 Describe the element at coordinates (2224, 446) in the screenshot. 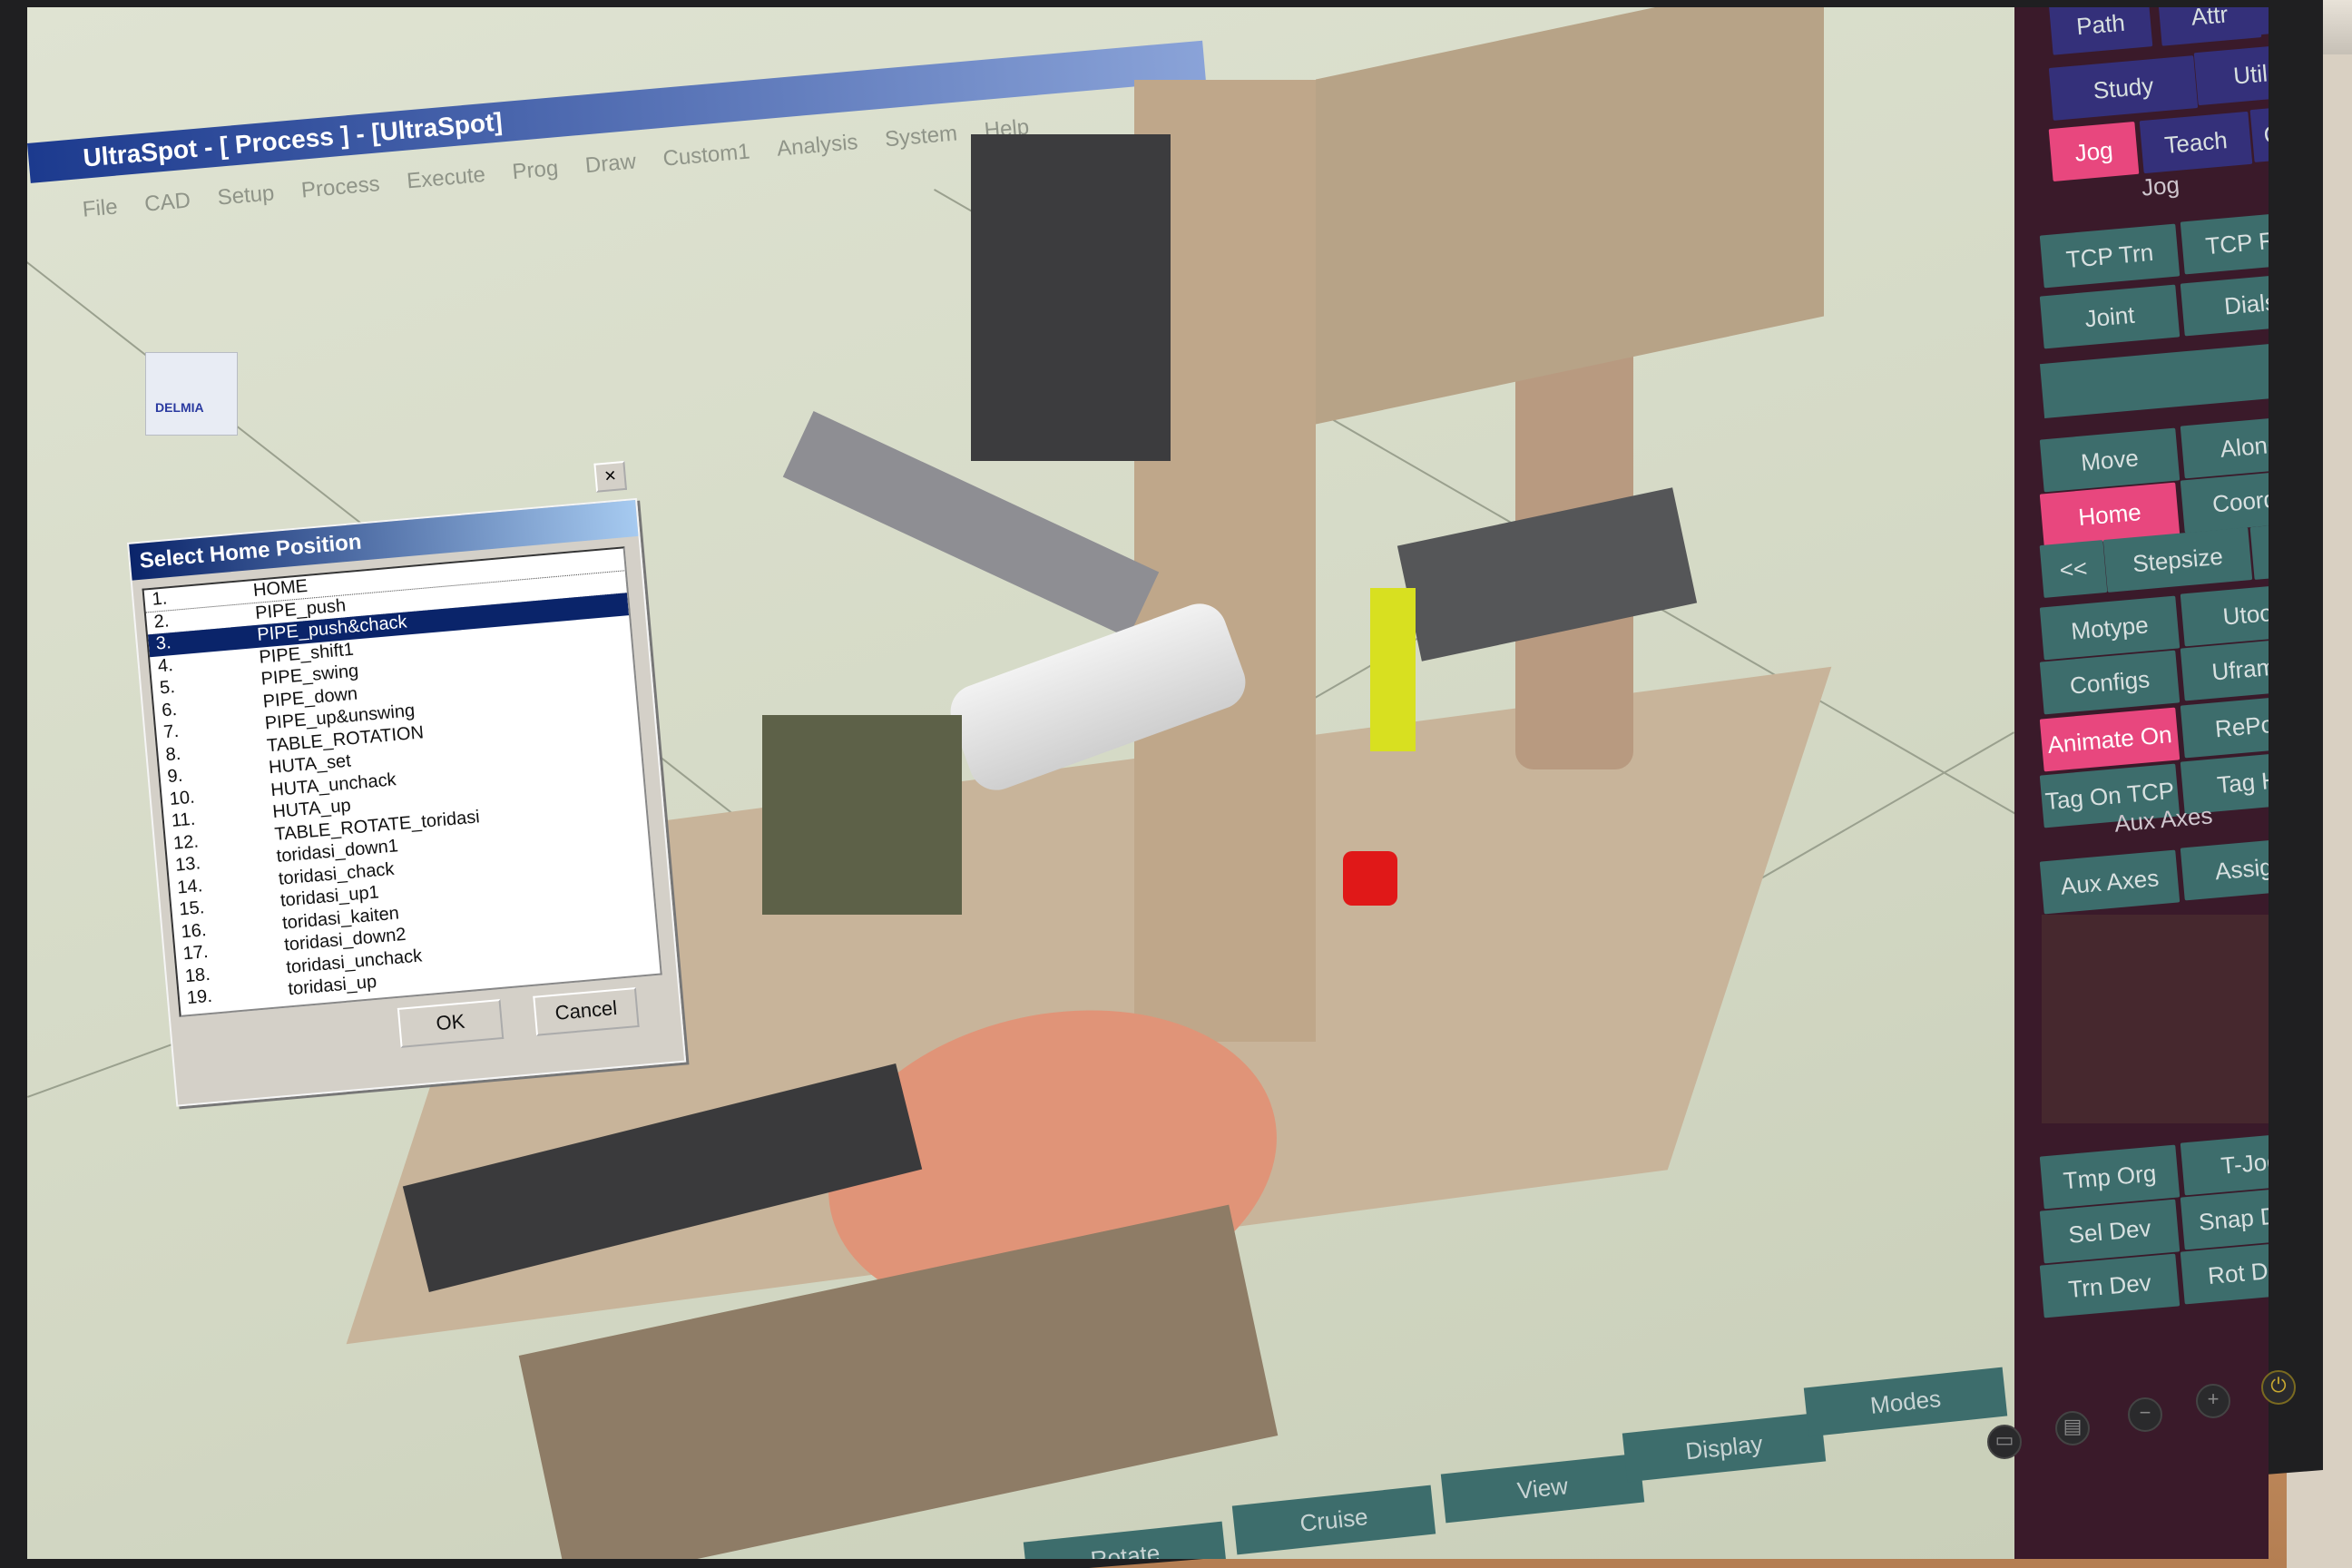

I see `along-button: Along` at that location.